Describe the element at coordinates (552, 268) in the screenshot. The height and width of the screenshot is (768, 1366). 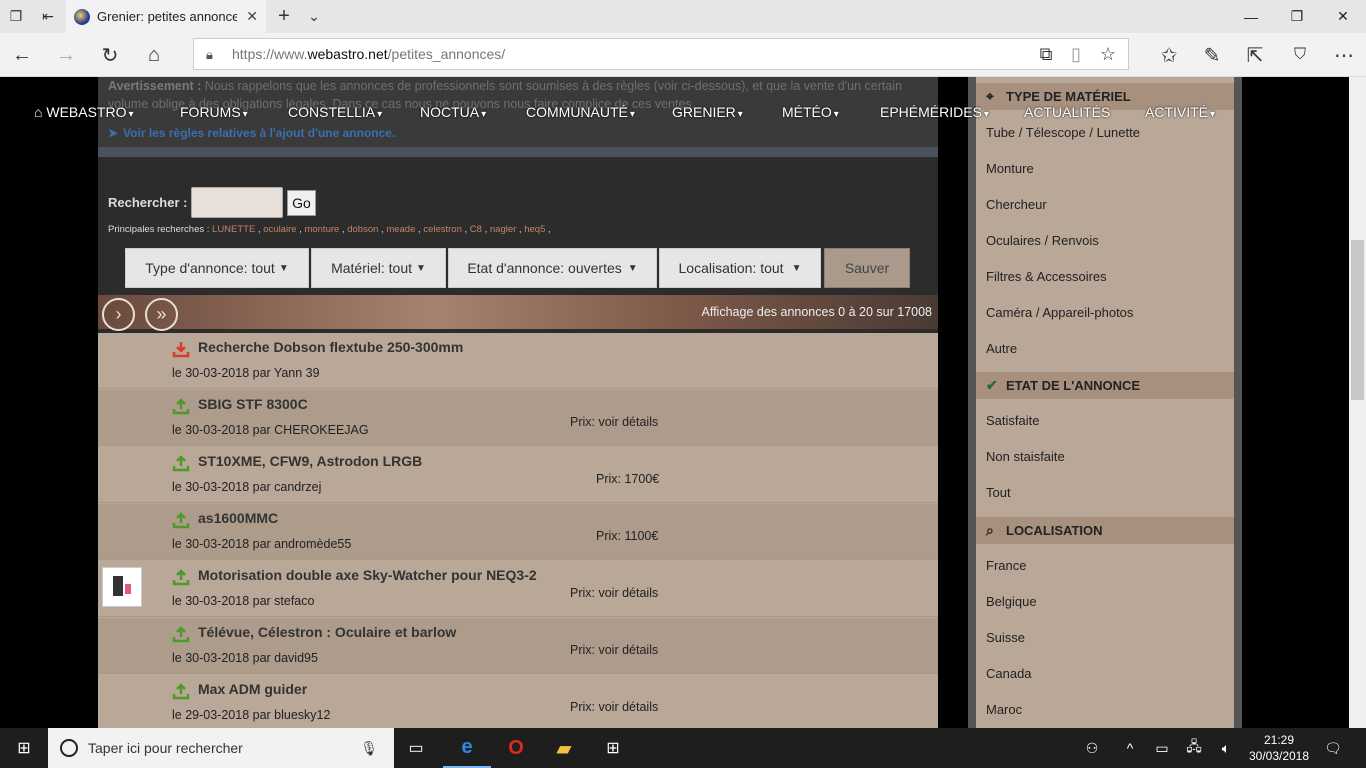
I see `etat-filter-dropdown: Etat d'annonce: ouvertes ▼` at that location.